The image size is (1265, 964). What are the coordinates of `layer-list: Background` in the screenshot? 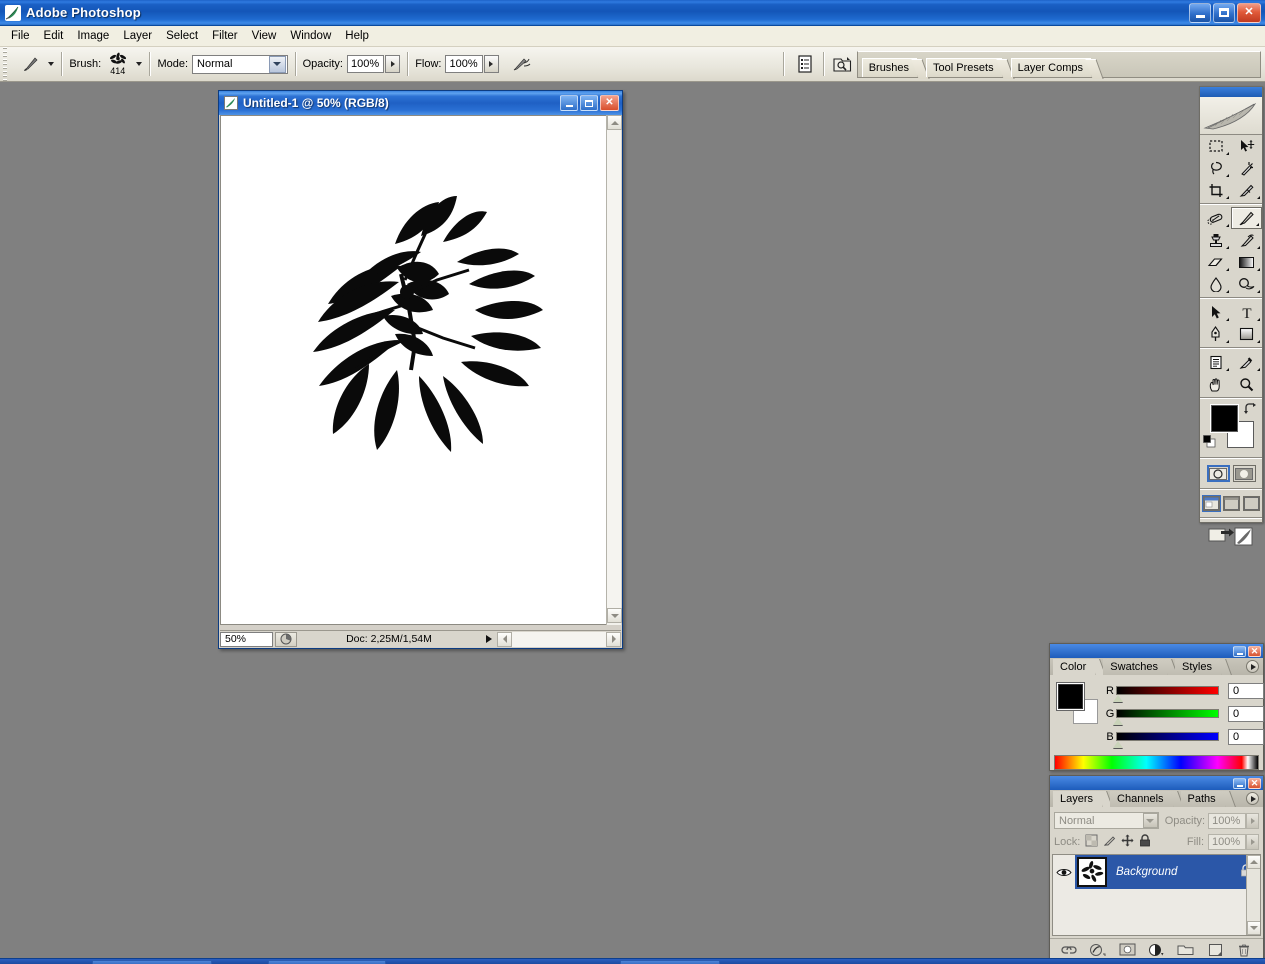 It's located at (1156, 895).